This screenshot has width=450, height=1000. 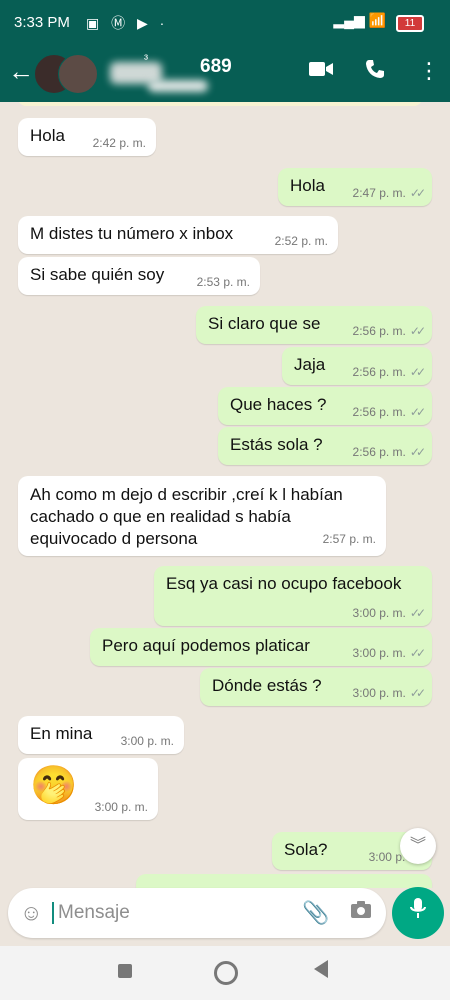 What do you see at coordinates (284, 881) in the screenshot?
I see `message-outgoing-partial` at bounding box center [284, 881].